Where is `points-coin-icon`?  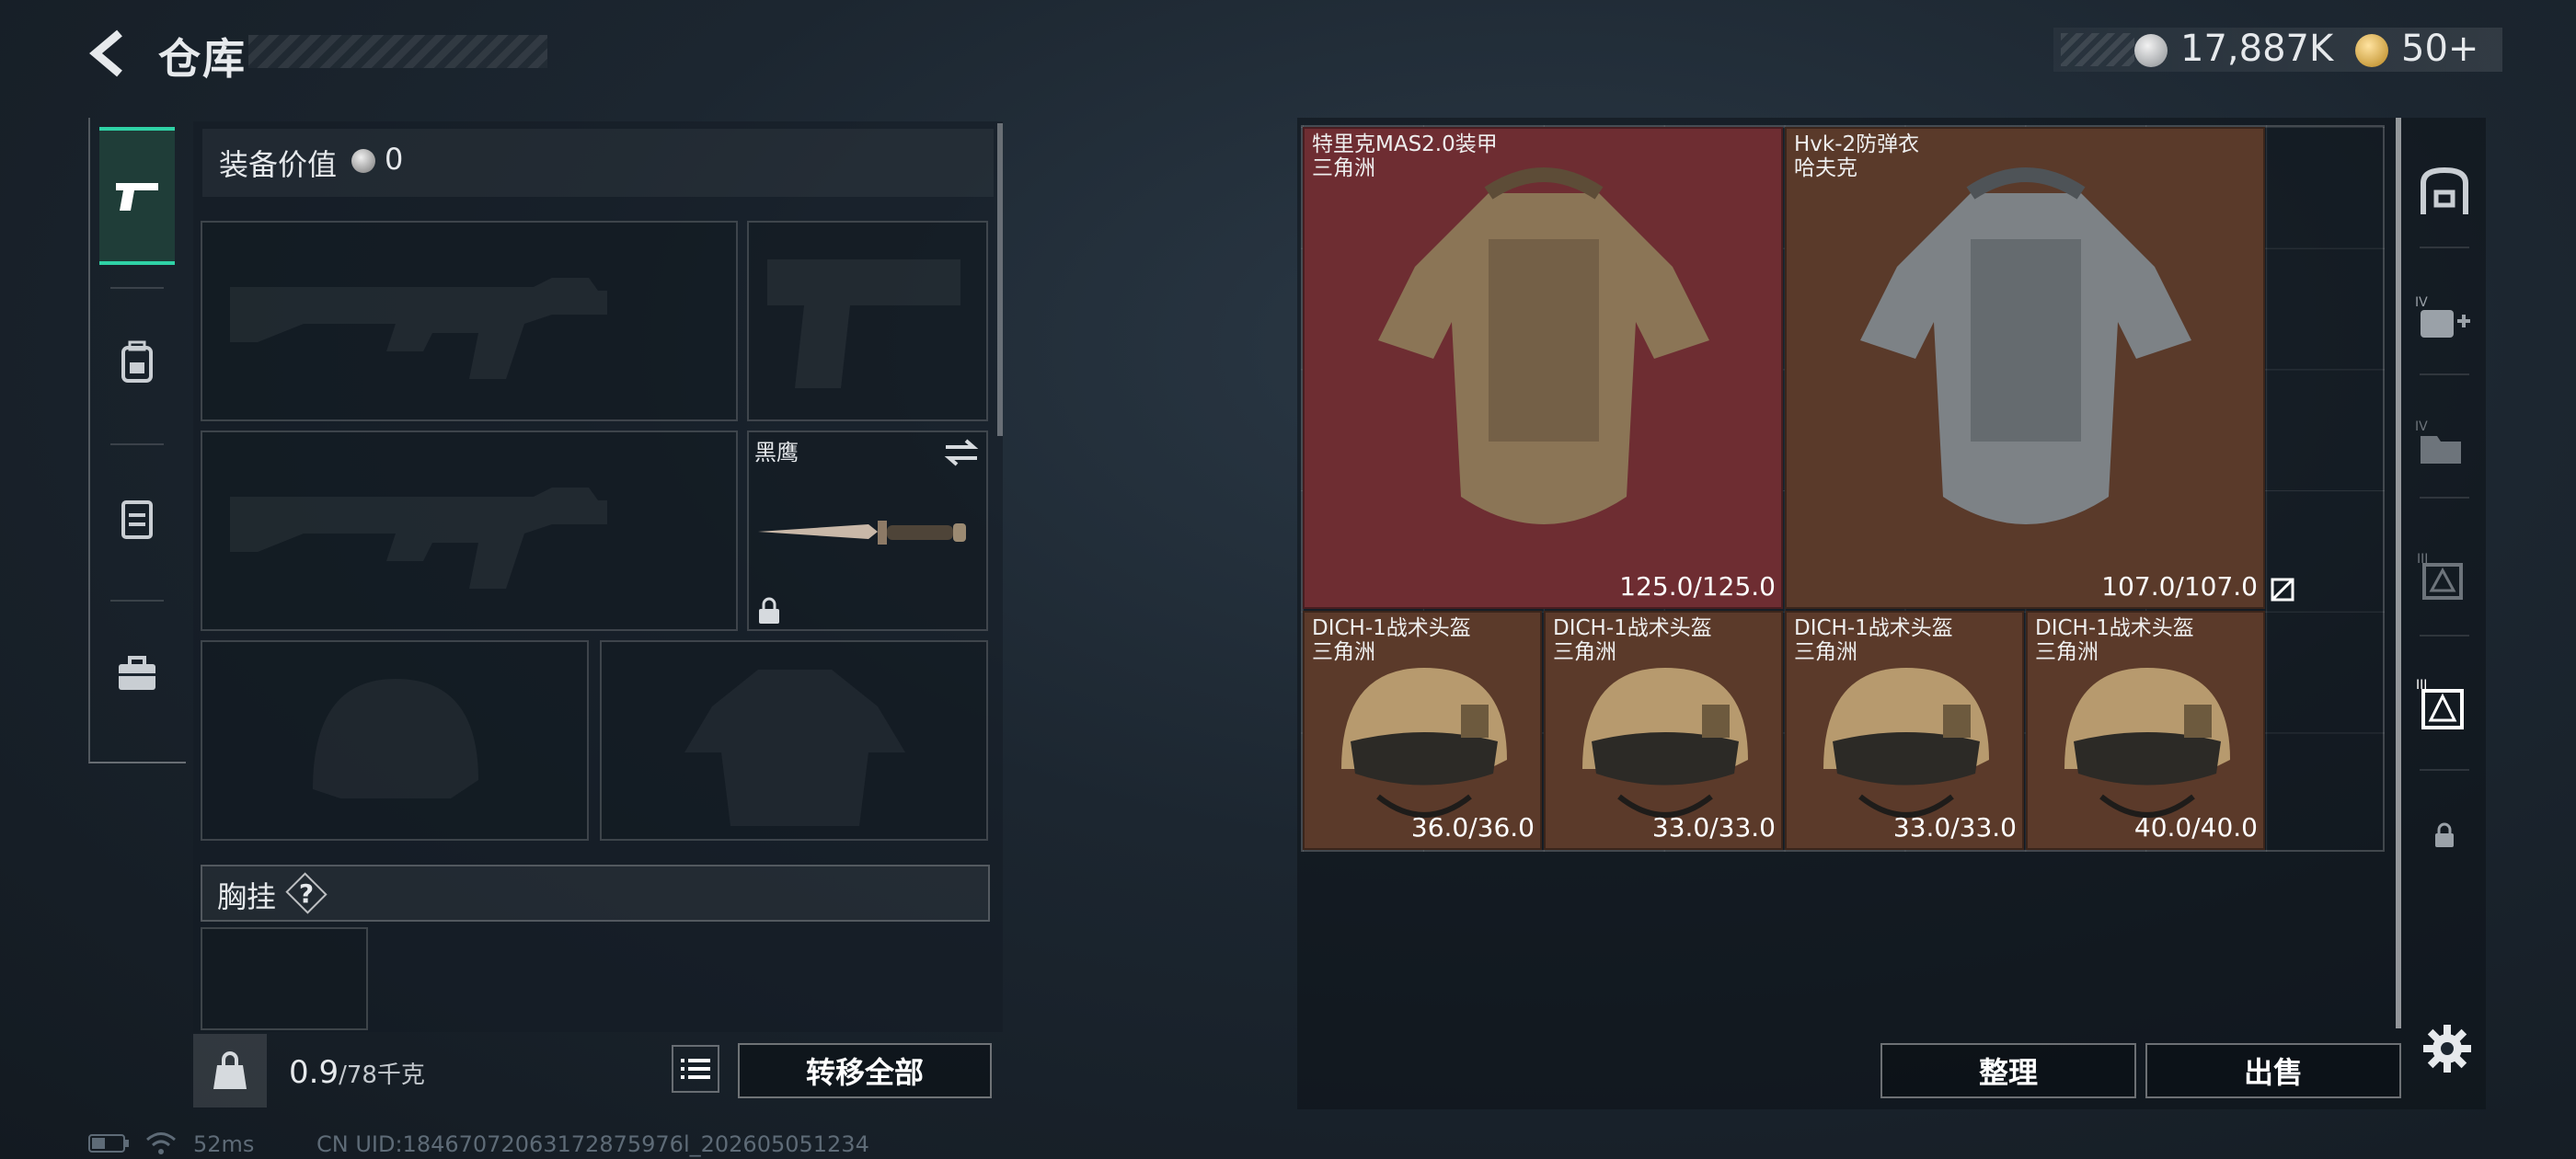
points-coin-icon is located at coordinates (2371, 50).